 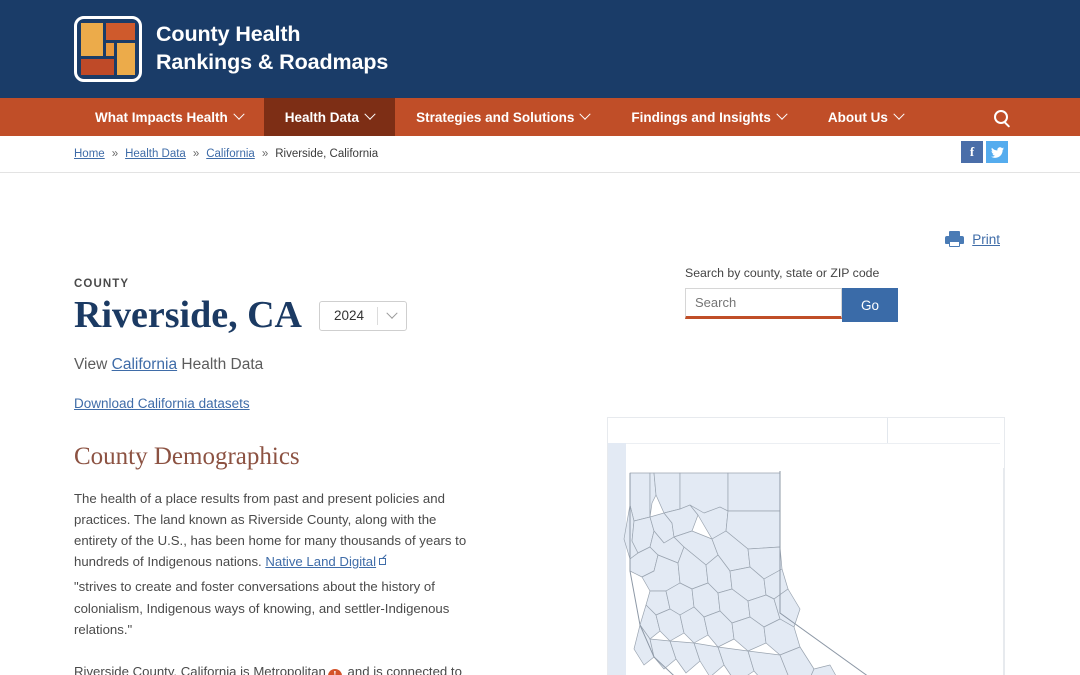 What do you see at coordinates (763, 303) in the screenshot?
I see `search-input` at bounding box center [763, 303].